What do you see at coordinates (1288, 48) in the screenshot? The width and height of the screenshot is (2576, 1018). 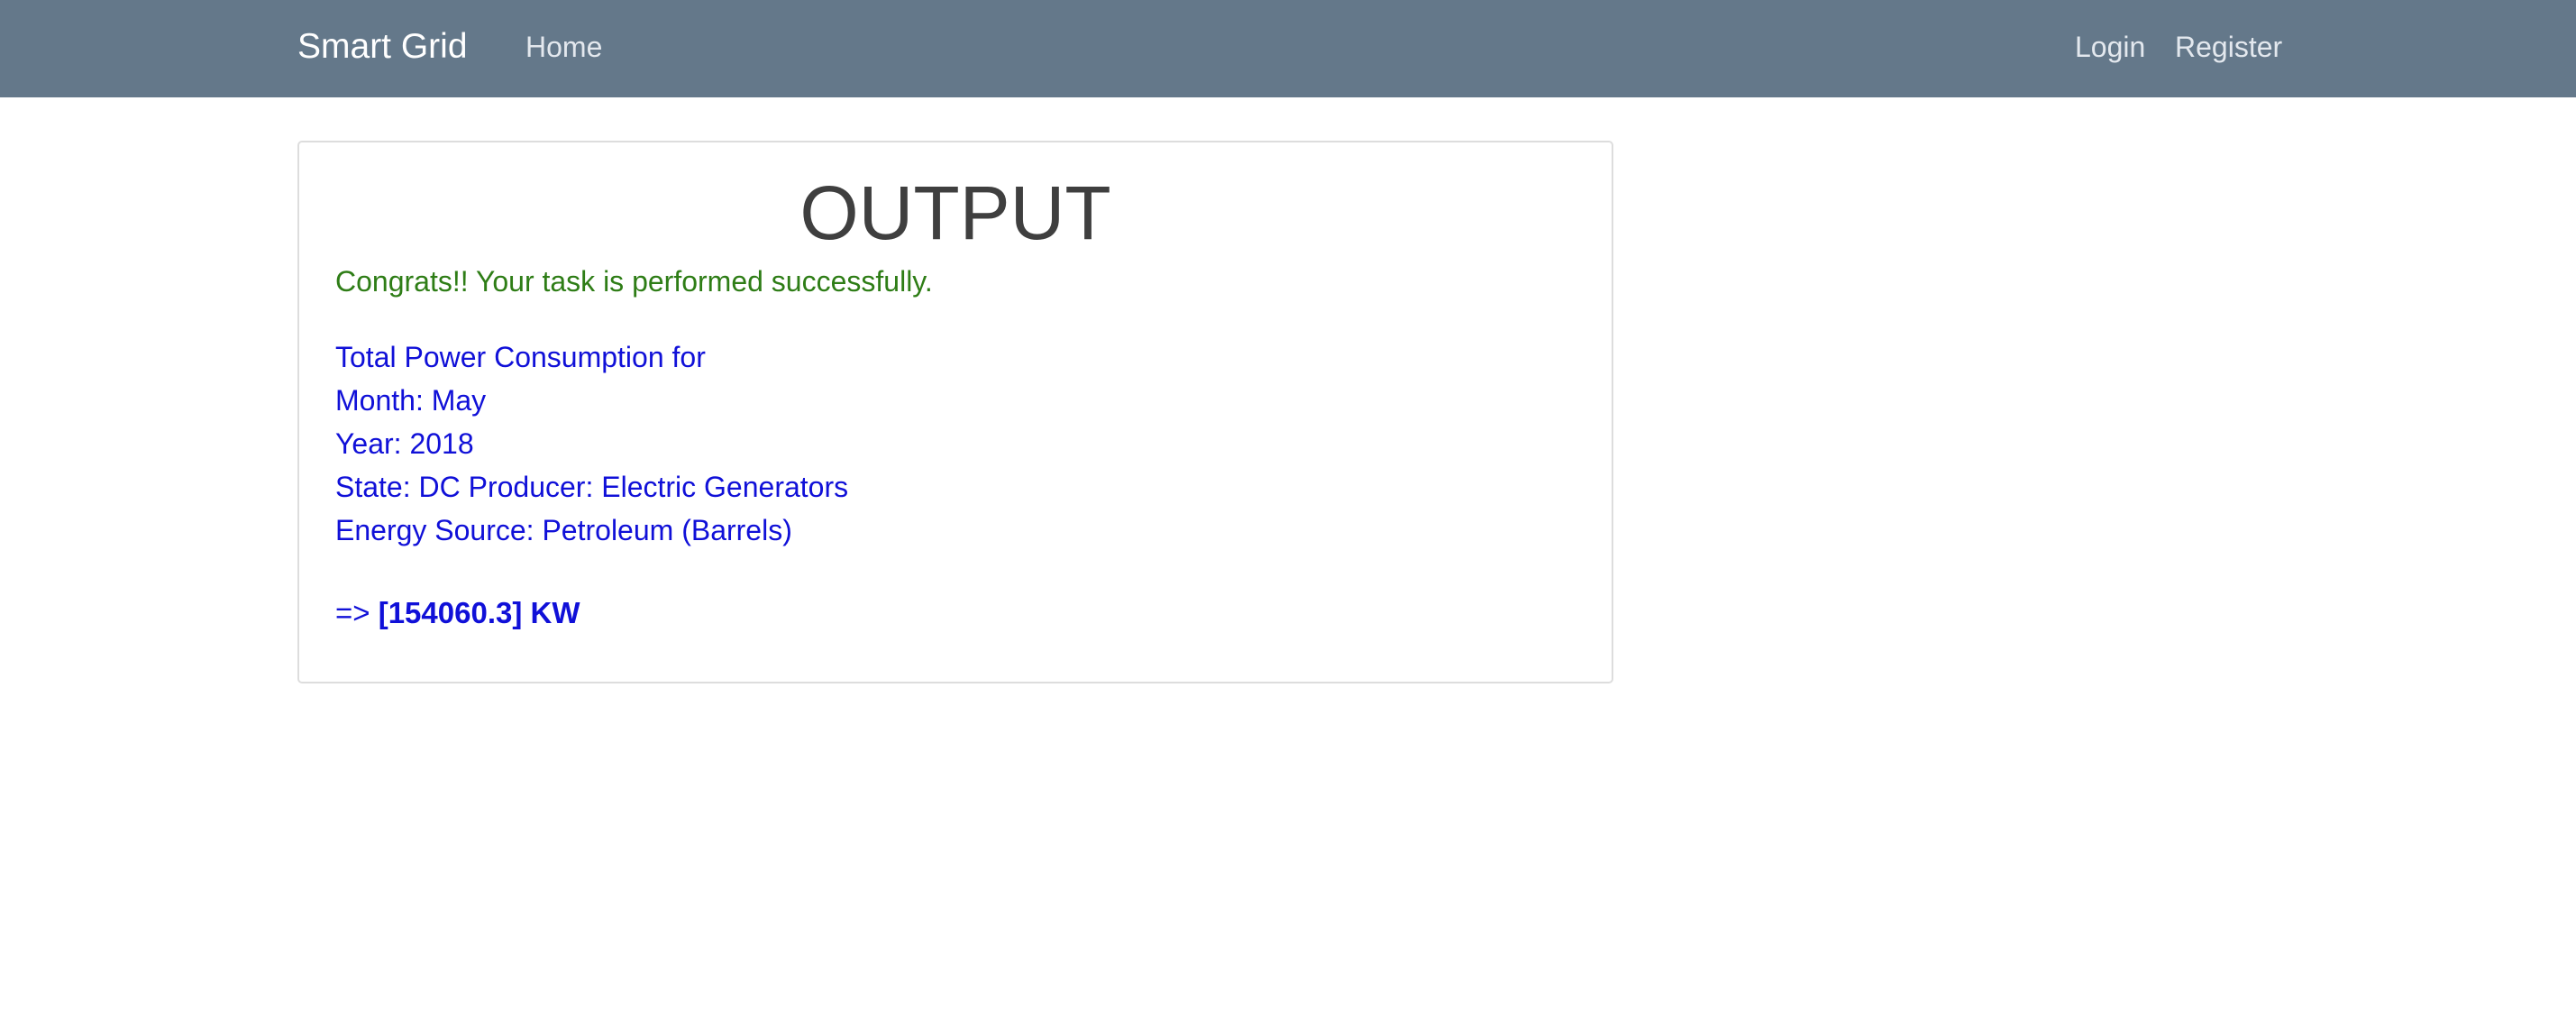 I see `navbar: Smart Grid Home Login Register` at bounding box center [1288, 48].